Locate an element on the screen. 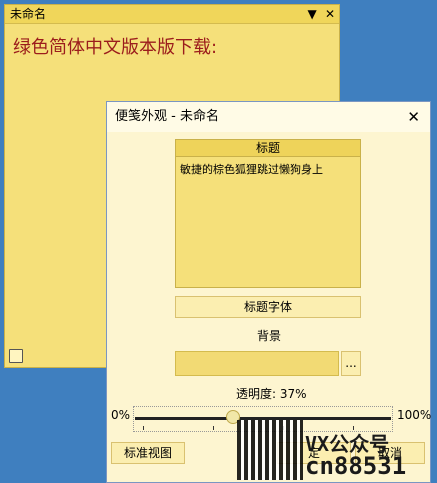 The height and width of the screenshot is (483, 437). standard-view-button: 标准视图 is located at coordinates (148, 453).